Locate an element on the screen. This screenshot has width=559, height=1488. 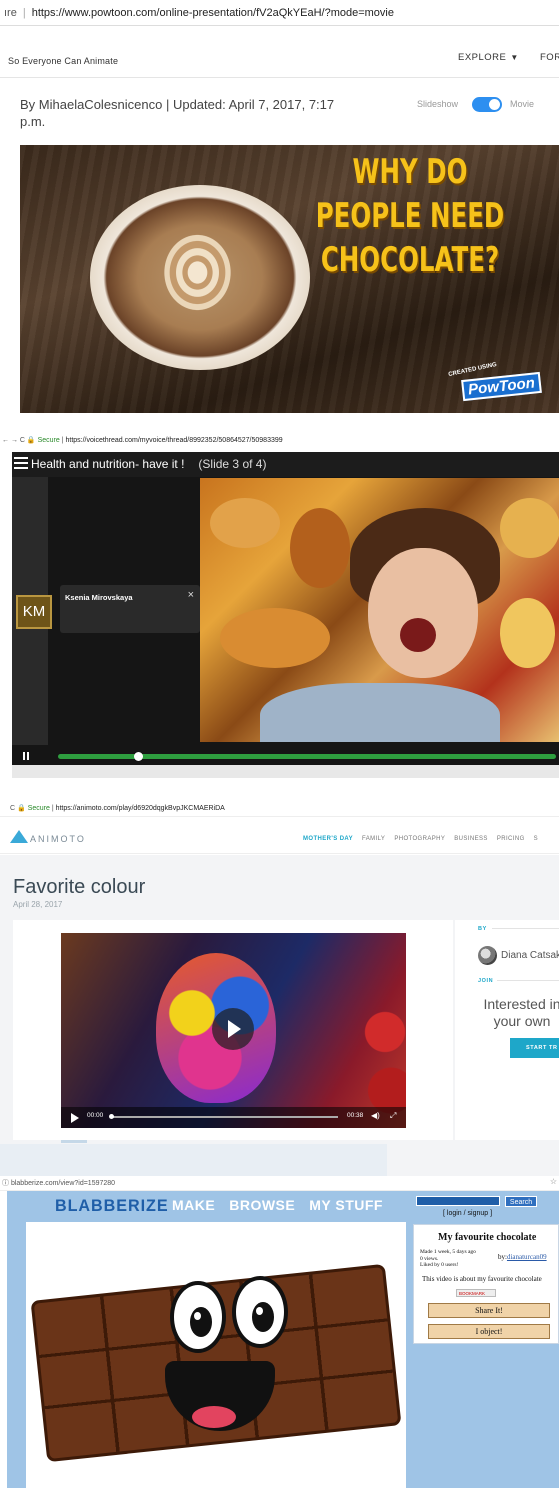
video-title: My favourite chocolate is located at coordinates (487, 1237).